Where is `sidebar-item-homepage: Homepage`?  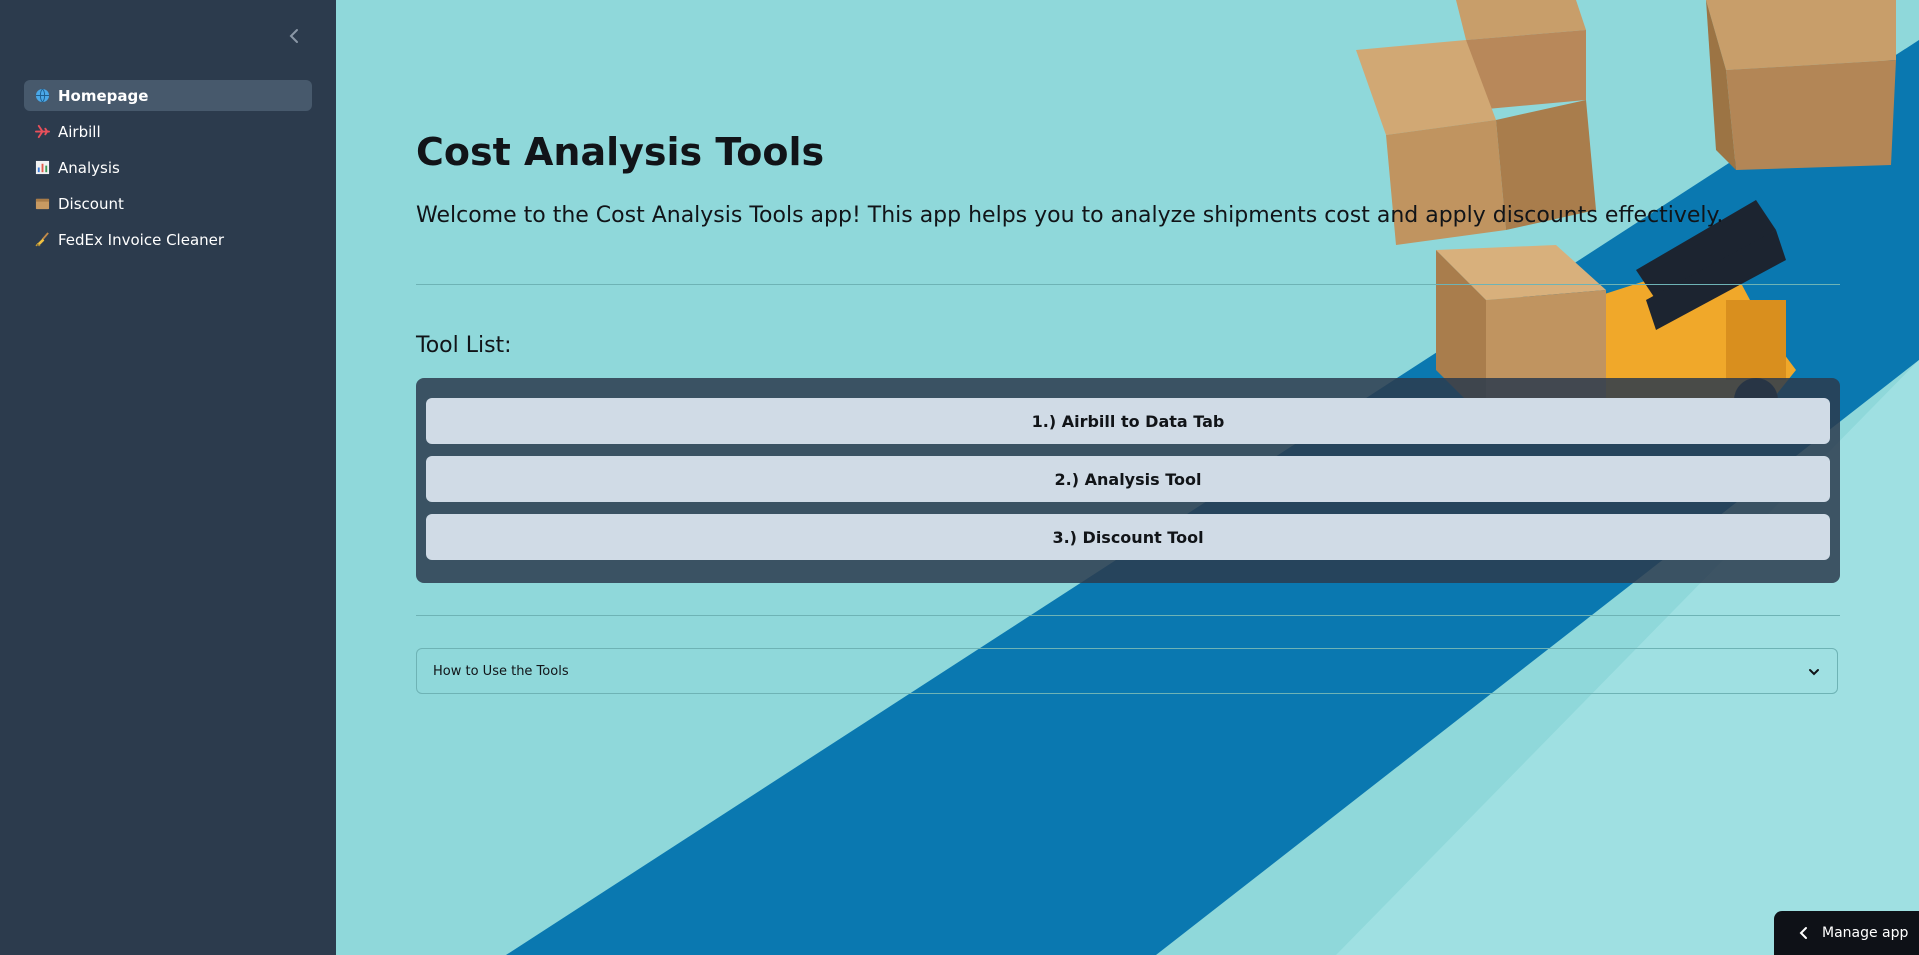
sidebar-item-homepage: Homepage is located at coordinates (168, 95).